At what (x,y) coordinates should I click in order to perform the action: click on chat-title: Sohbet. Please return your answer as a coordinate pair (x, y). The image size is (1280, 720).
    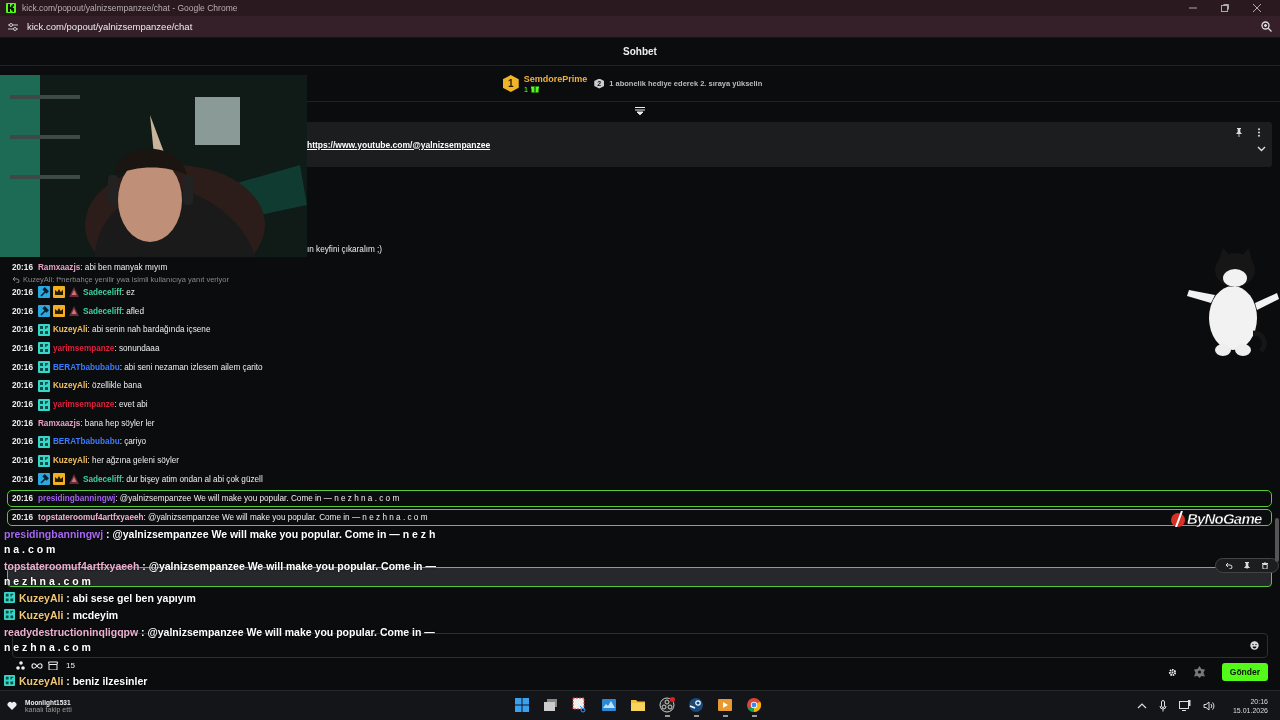
    Looking at the image, I should click on (640, 51).